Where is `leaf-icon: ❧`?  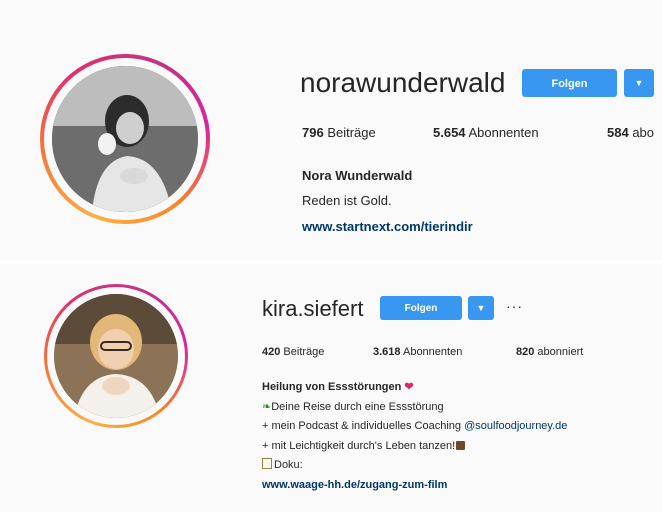
leaf-icon: ❧ is located at coordinates (267, 406).